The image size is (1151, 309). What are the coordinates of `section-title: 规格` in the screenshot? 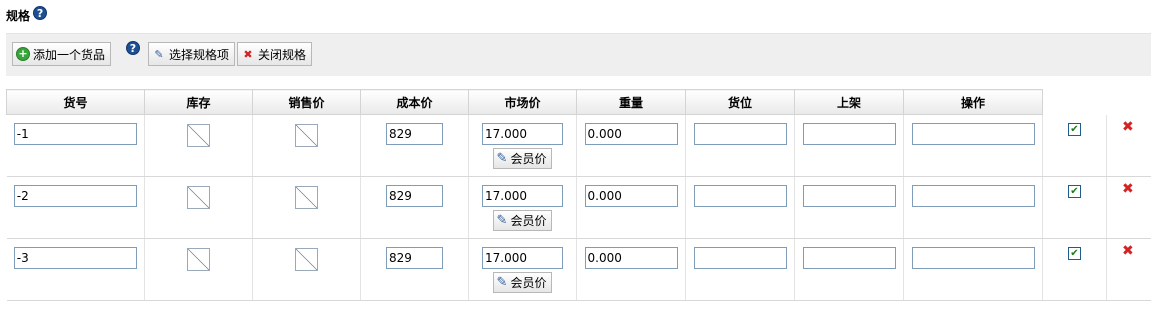 It's located at (18, 15).